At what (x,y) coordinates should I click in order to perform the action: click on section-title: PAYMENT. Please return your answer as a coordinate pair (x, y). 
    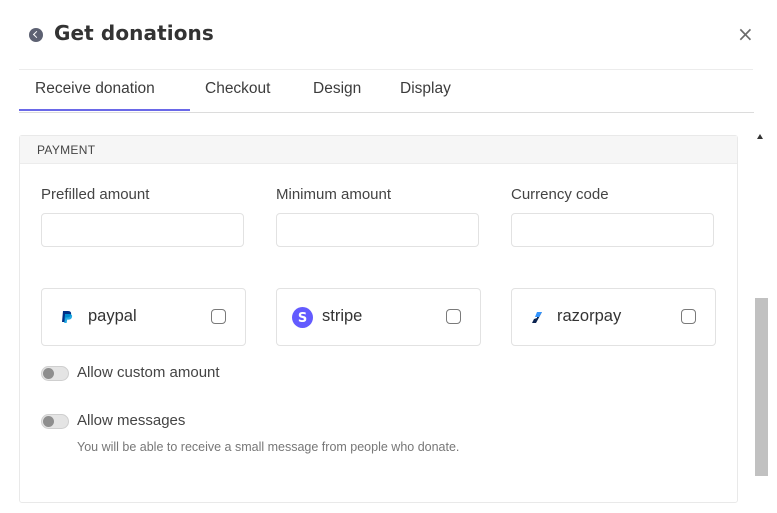
    Looking at the image, I should click on (66, 150).